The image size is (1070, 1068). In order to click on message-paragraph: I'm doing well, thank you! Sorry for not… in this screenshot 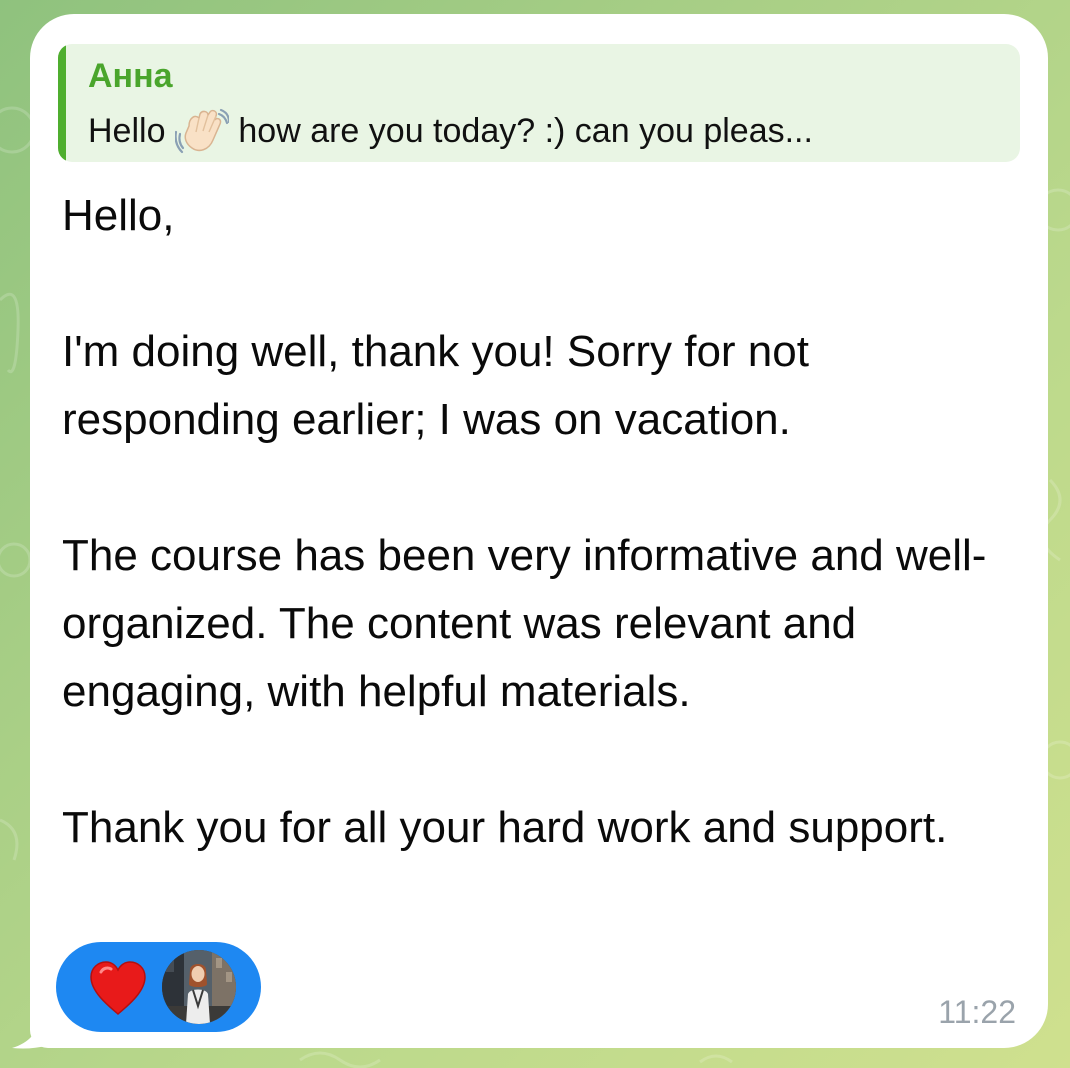, I will do `click(435, 385)`.